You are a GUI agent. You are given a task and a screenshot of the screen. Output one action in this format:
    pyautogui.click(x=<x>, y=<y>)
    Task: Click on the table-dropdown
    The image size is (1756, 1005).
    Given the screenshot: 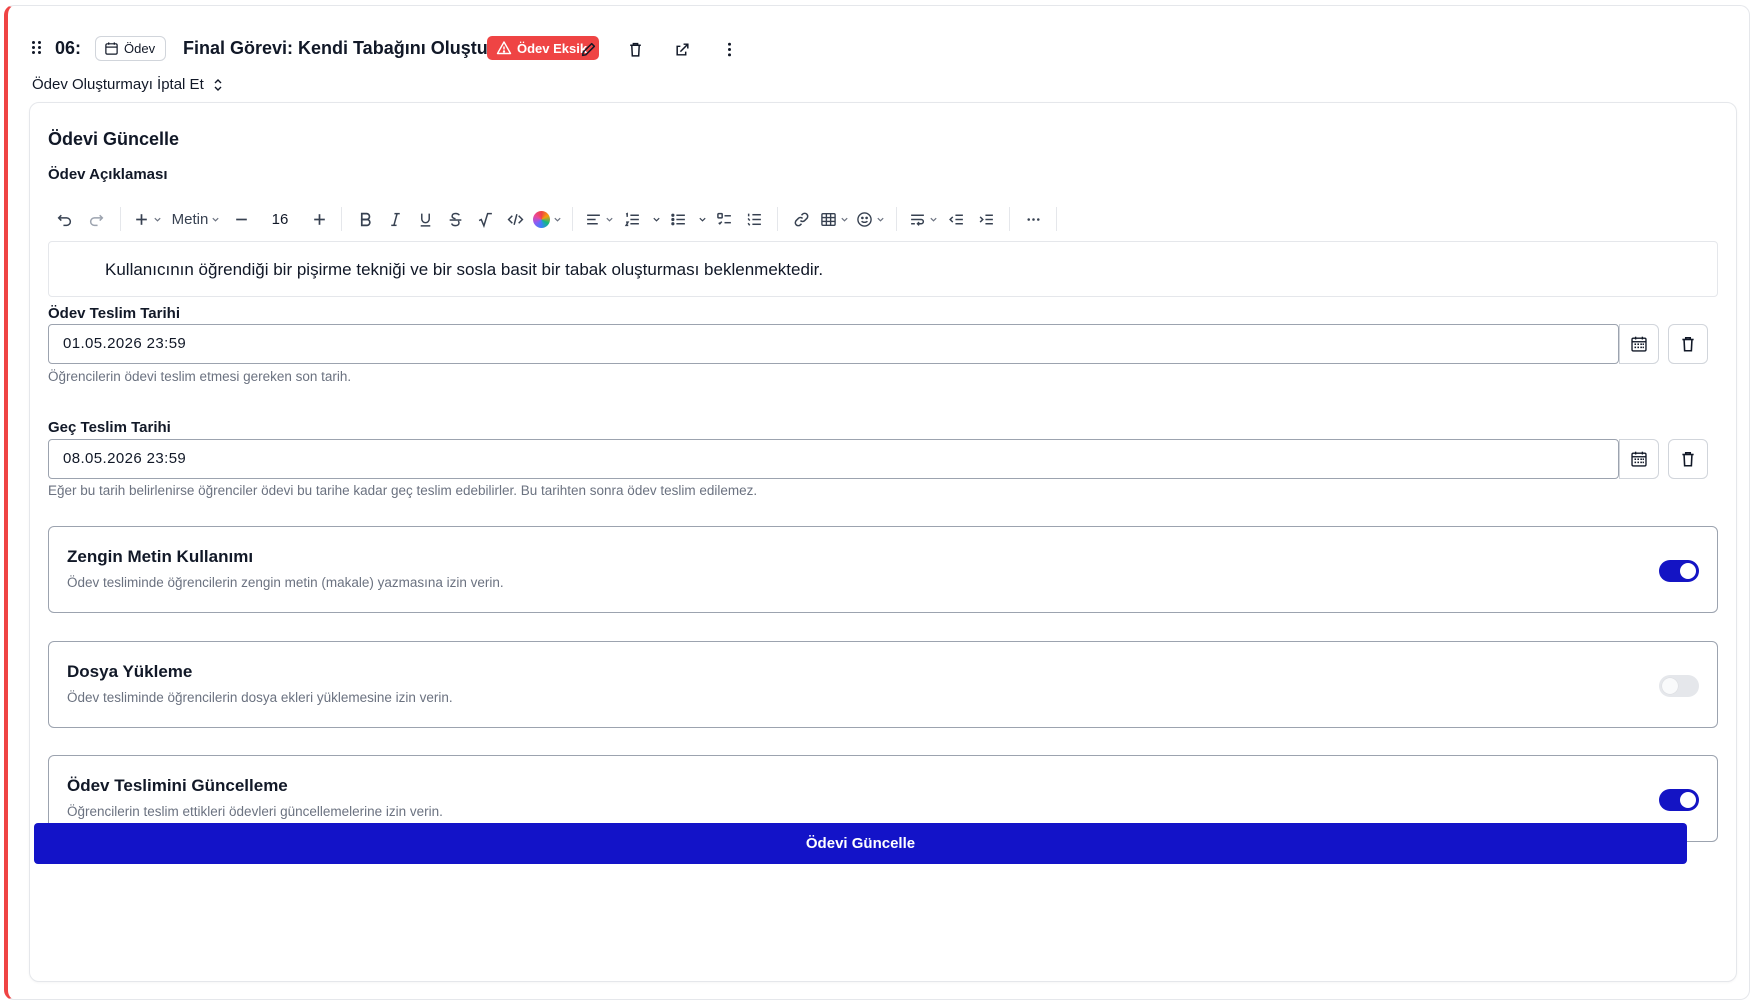 What is the action you would take?
    pyautogui.click(x=834, y=219)
    